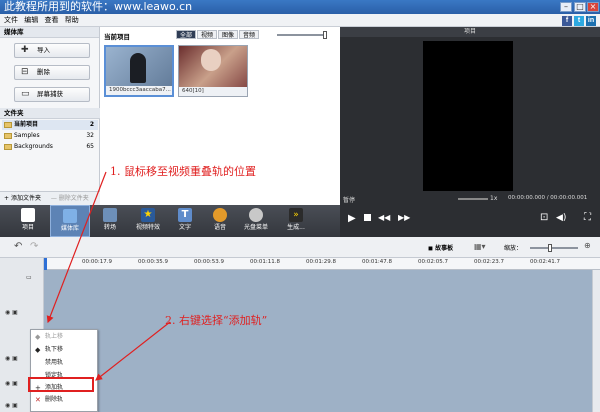 The height and width of the screenshot is (412, 600). What do you see at coordinates (76, 247) in the screenshot?
I see `arrow-to-track` at bounding box center [76, 247].